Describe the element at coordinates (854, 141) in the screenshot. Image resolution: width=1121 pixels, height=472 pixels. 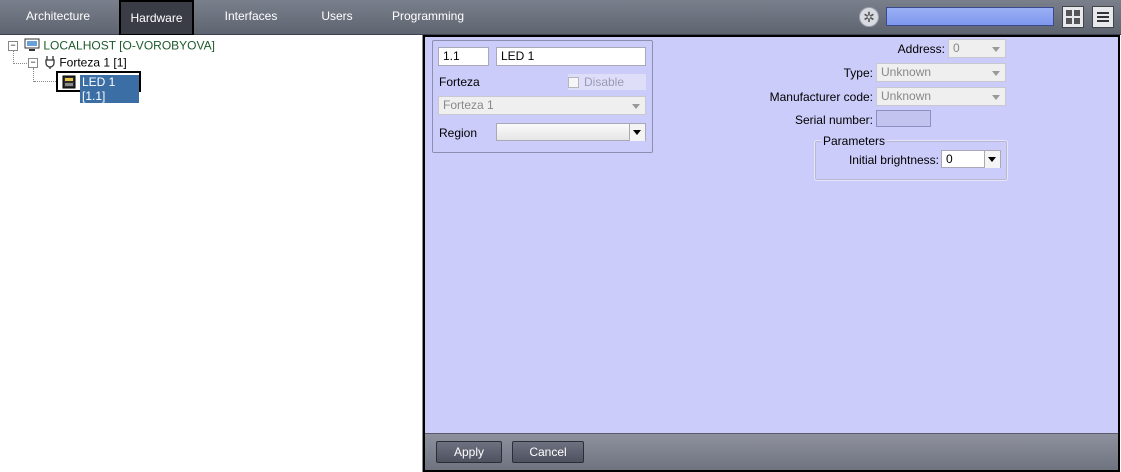
I see `parameters-title: Parameters` at that location.